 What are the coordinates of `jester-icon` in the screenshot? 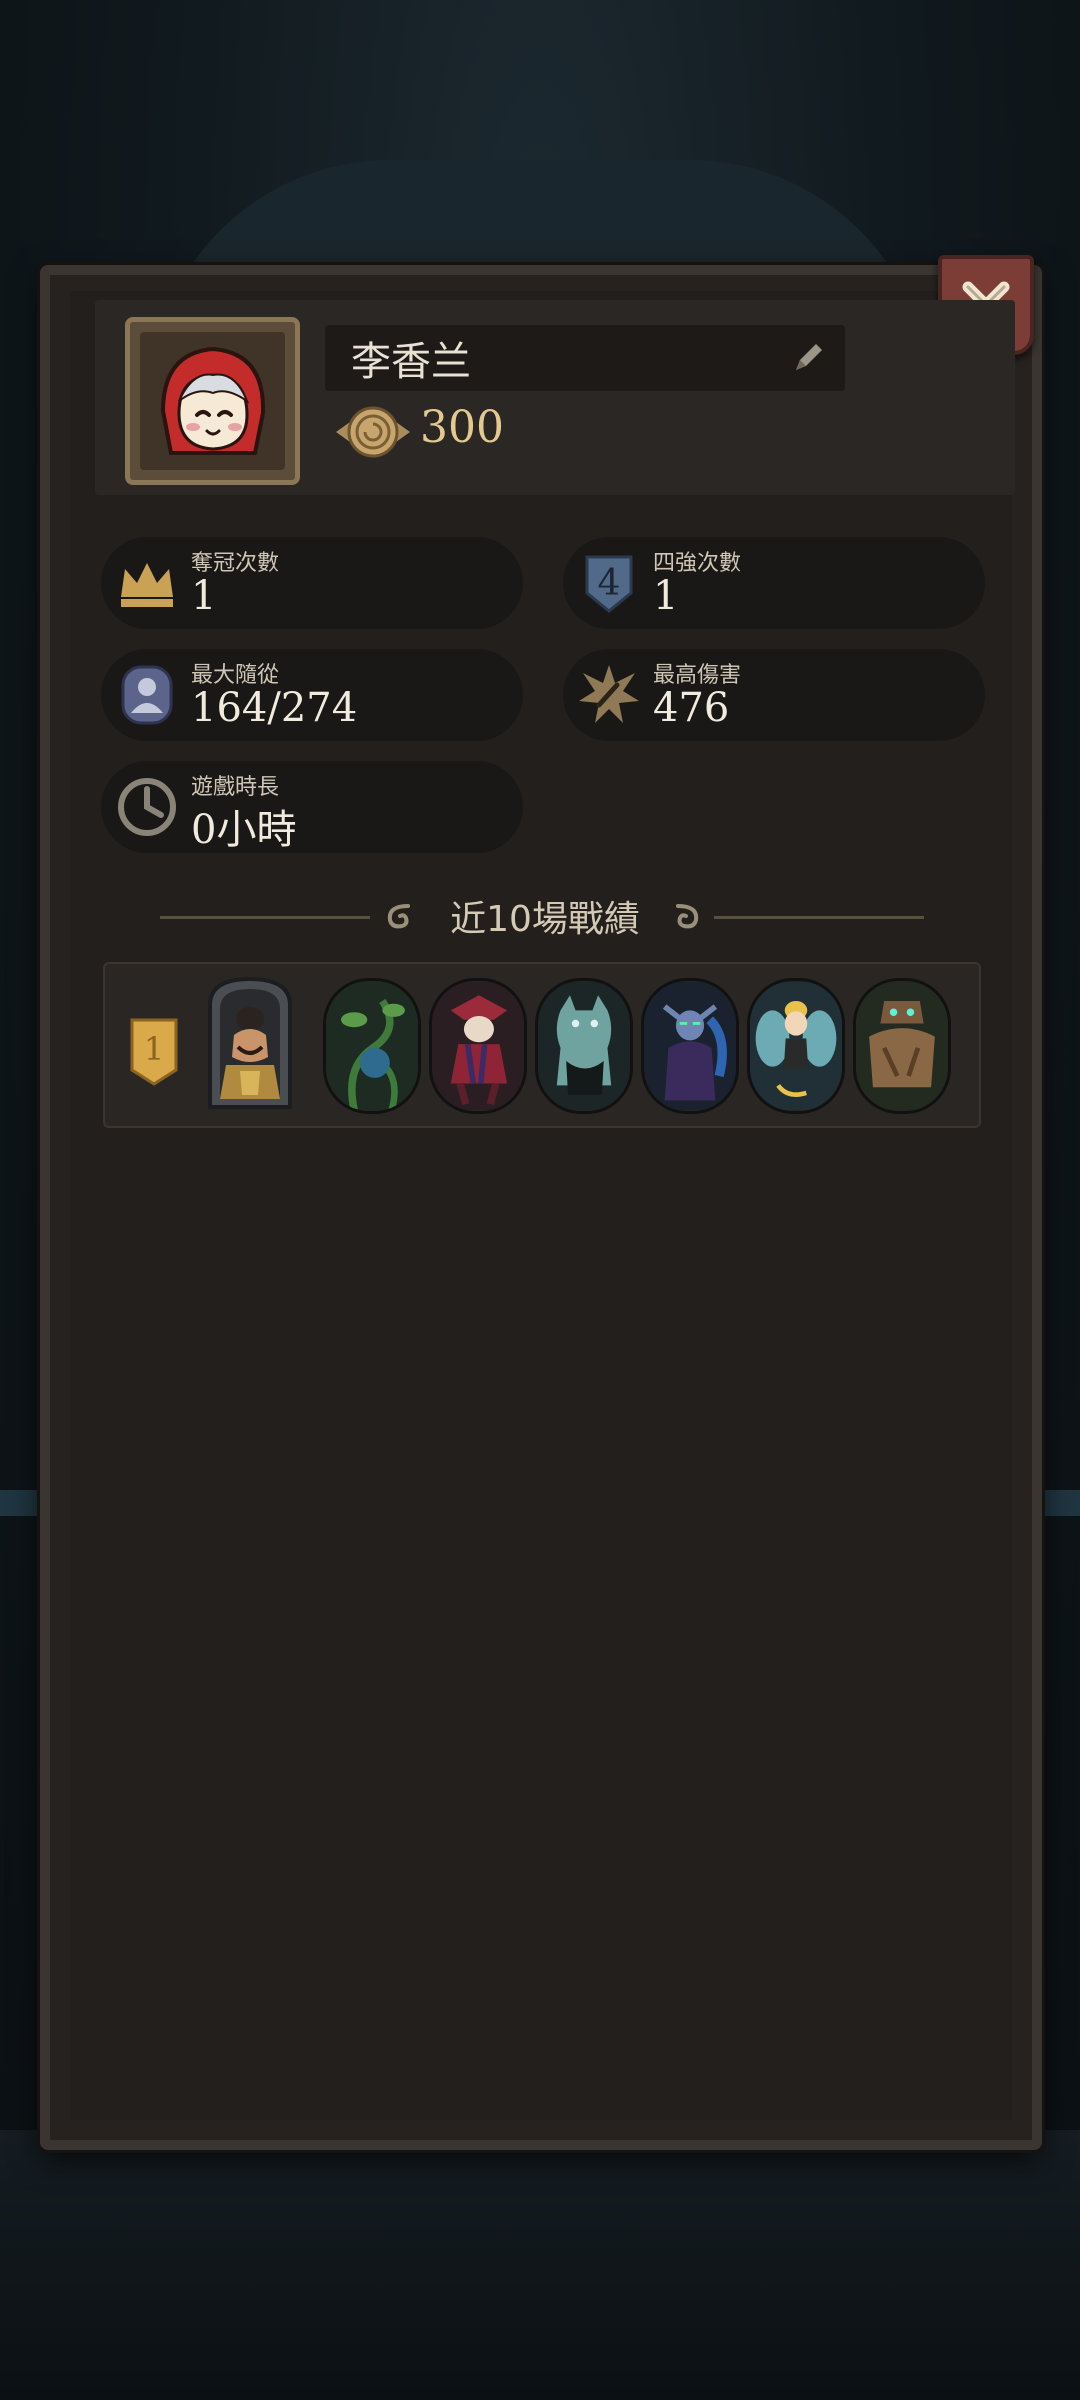 It's located at (478, 1046).